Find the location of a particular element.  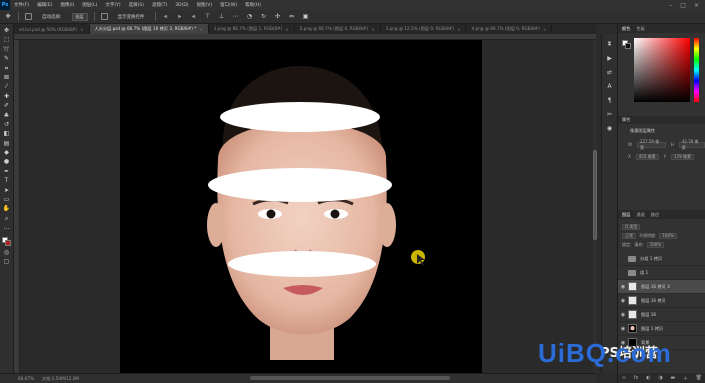

mask-icon: ◐ is located at coordinates (648, 378).